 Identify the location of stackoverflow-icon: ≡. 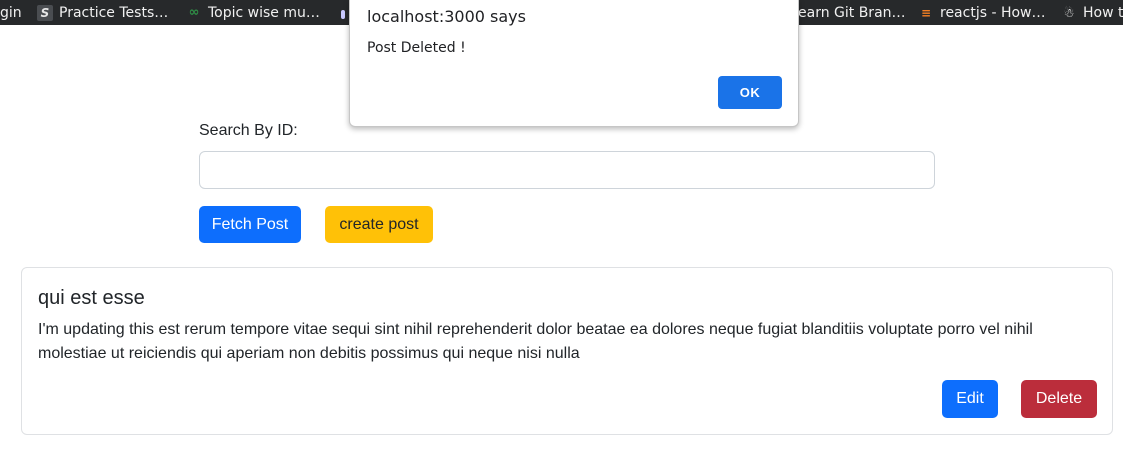
(926, 12).